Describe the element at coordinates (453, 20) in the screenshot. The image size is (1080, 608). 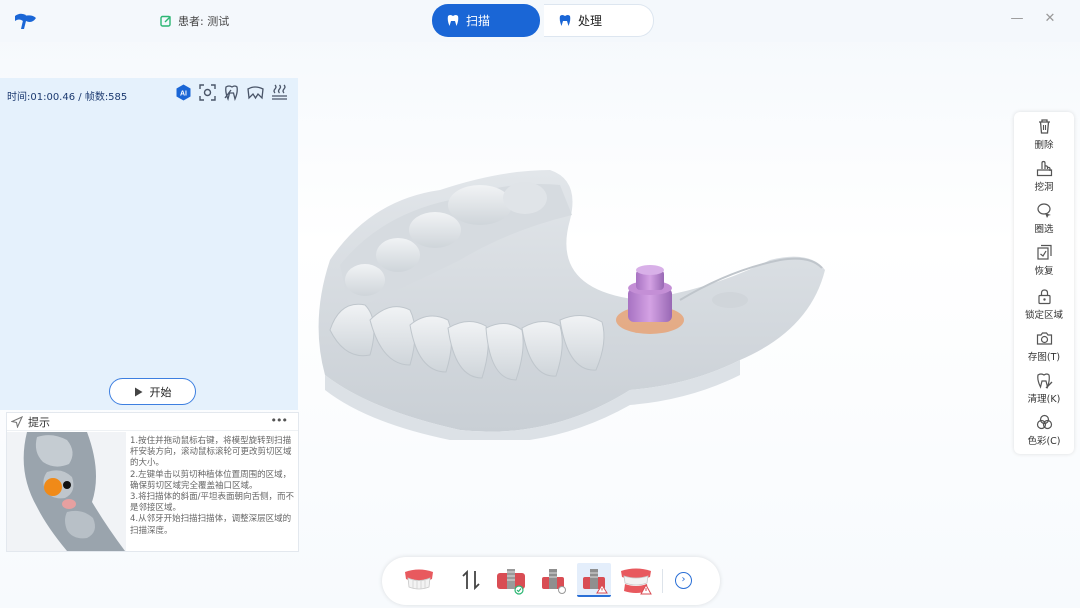
I see `tooth-scan-icon` at that location.